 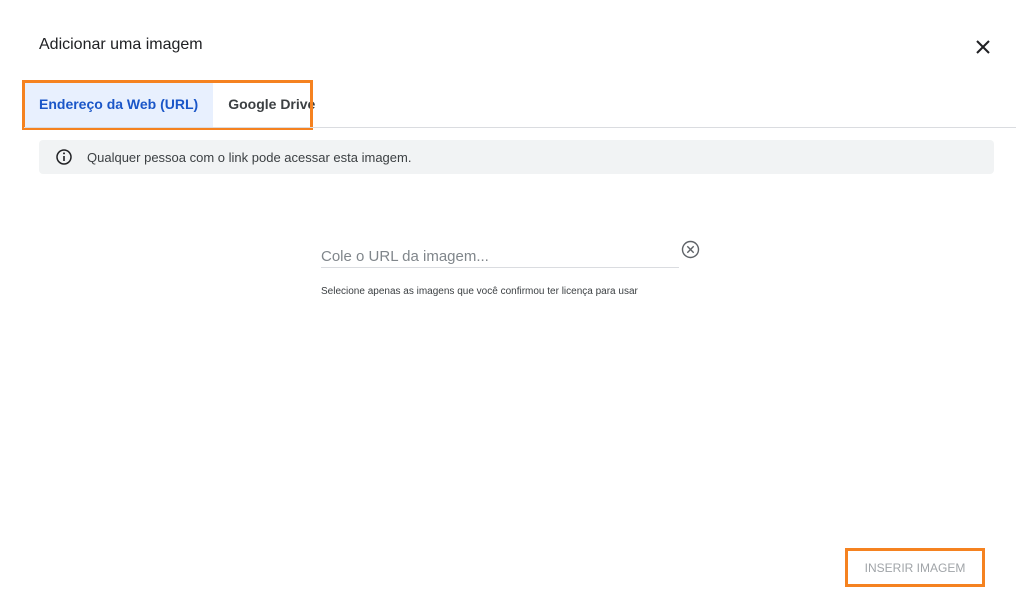 What do you see at coordinates (268, 104) in the screenshot?
I see `tab-google-drive: Google Drive` at bounding box center [268, 104].